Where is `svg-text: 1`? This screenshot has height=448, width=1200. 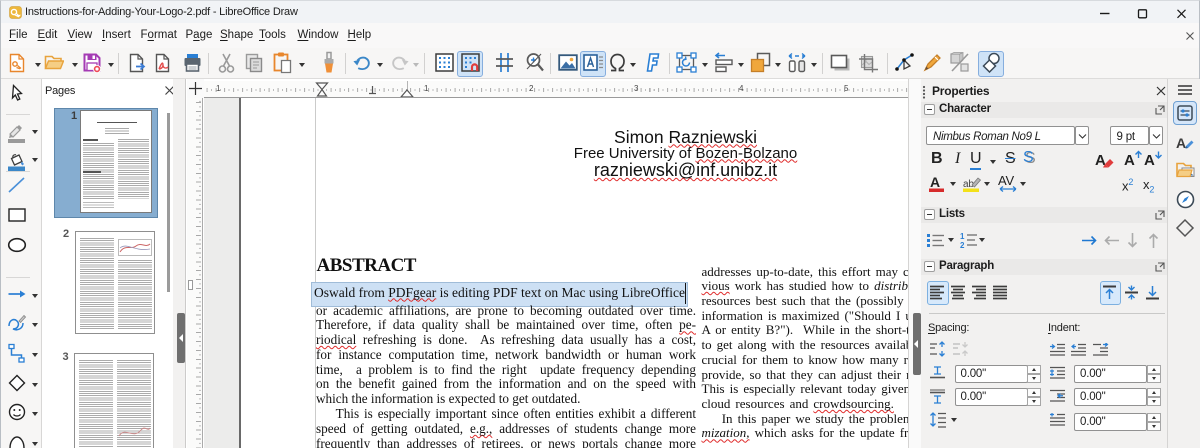 svg-text: 1 is located at coordinates (962, 236).